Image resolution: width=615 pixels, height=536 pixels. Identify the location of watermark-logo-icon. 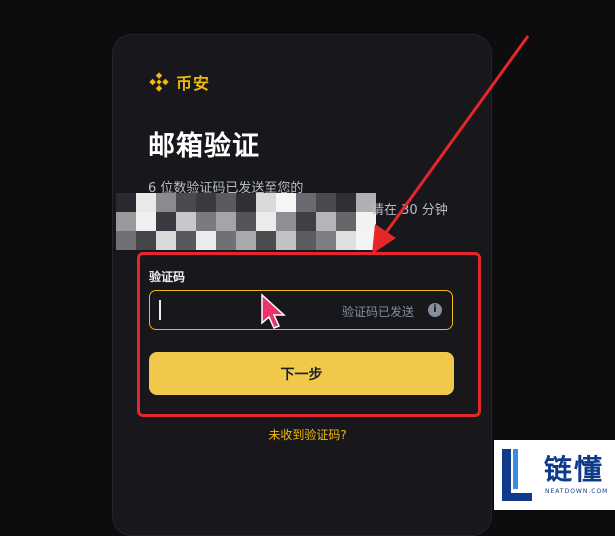
(517, 475).